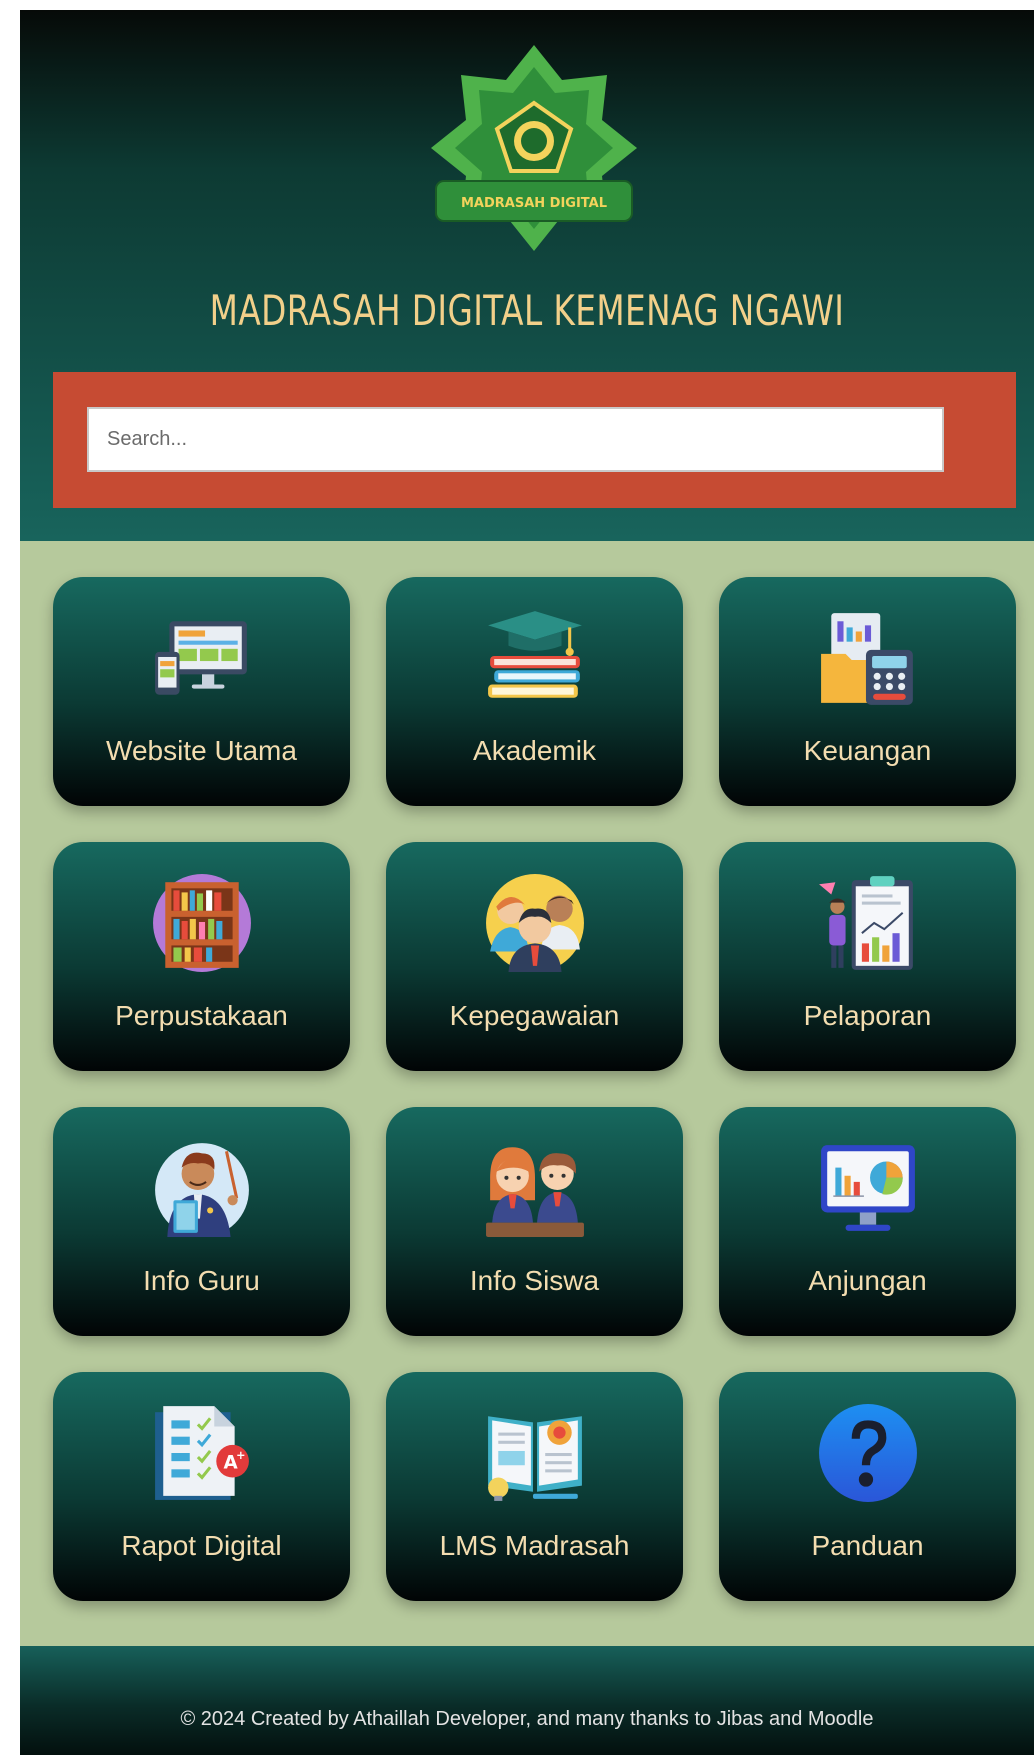  What do you see at coordinates (535, 654) in the screenshot?
I see `graduation-books-icon` at bounding box center [535, 654].